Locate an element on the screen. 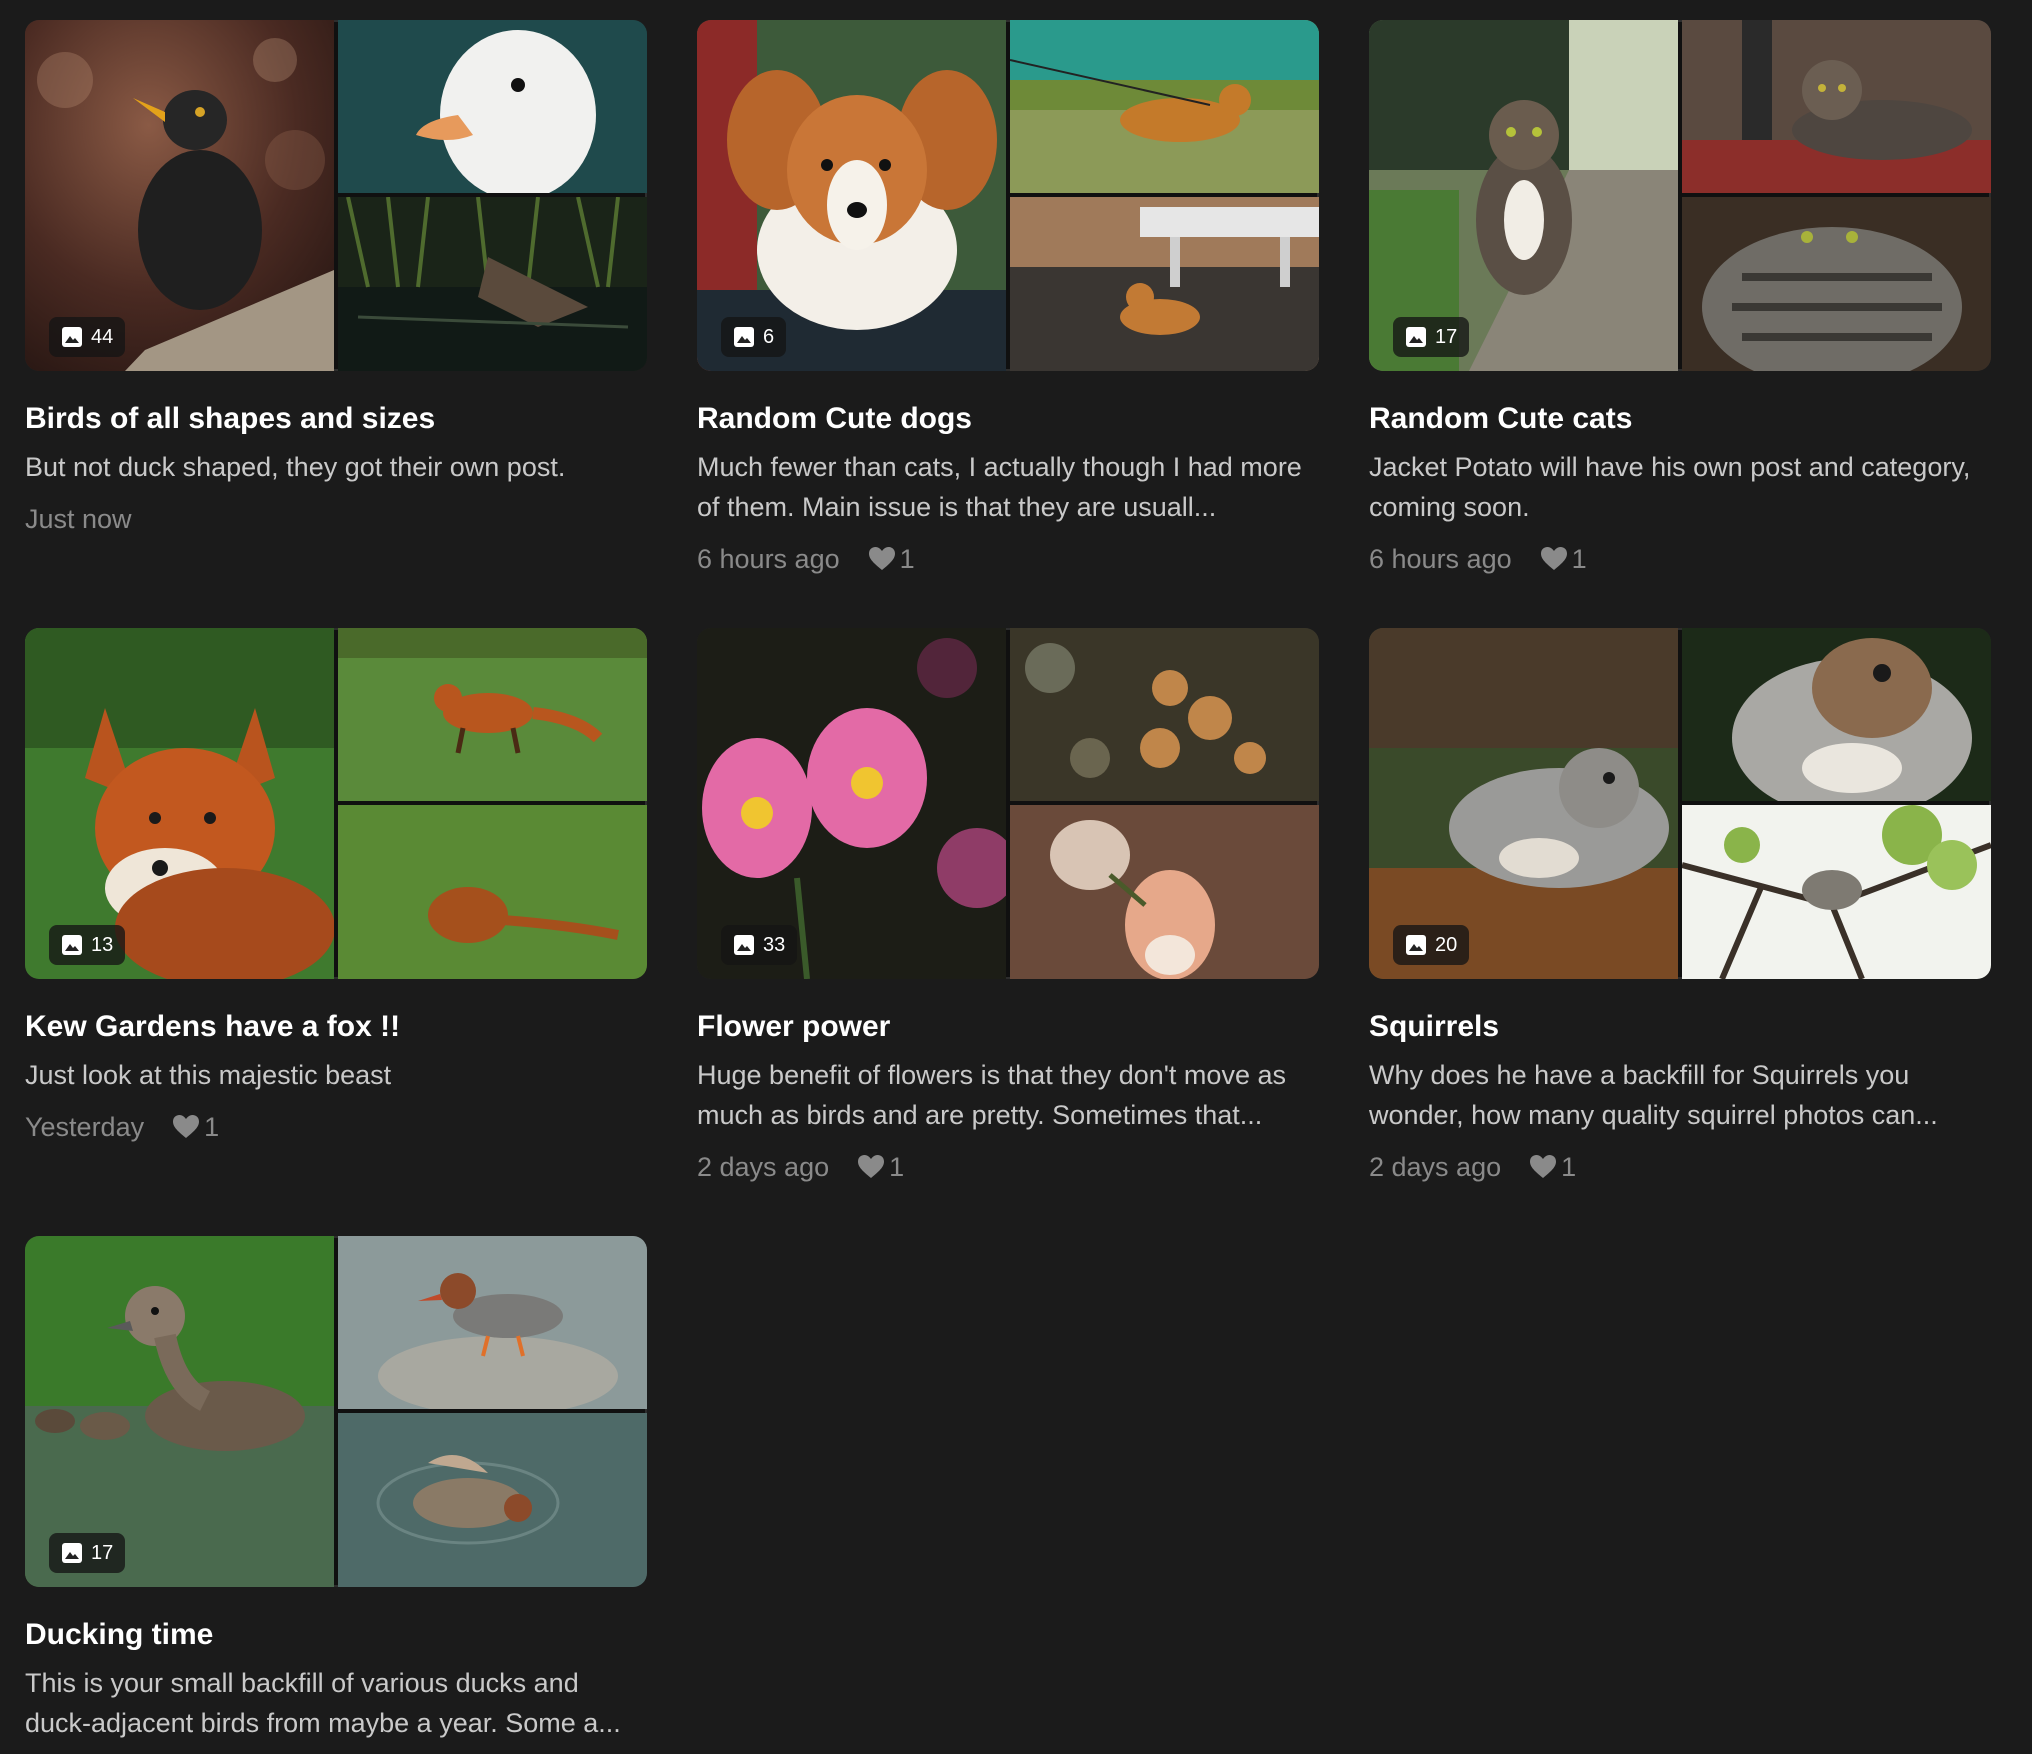 Image resolution: width=2032 pixels, height=1754 pixels. photo-thumbnail-heron is located at coordinates (492, 284).